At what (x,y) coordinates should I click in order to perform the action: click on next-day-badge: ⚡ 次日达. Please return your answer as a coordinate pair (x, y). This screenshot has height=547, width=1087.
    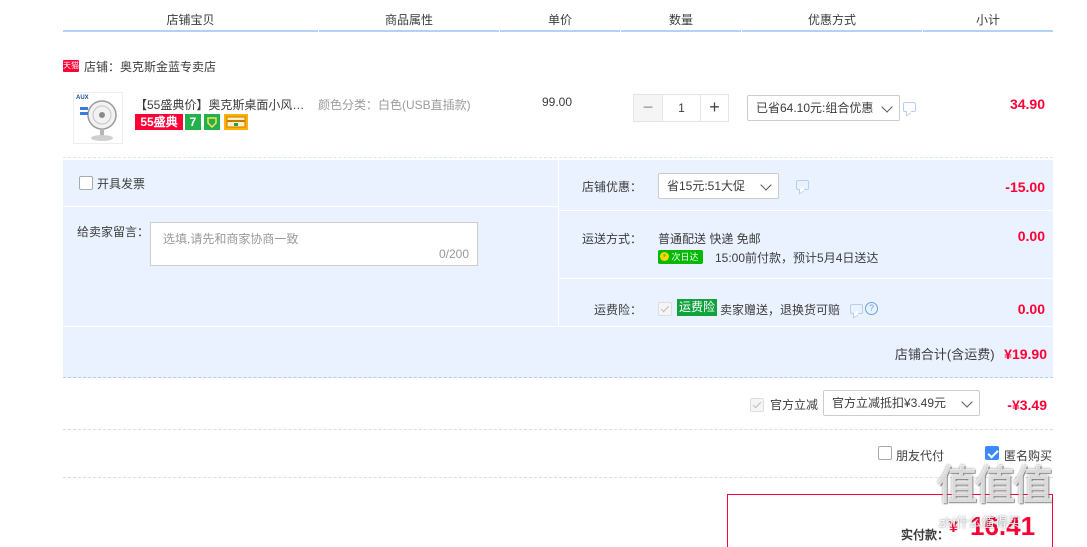
    Looking at the image, I should click on (680, 257).